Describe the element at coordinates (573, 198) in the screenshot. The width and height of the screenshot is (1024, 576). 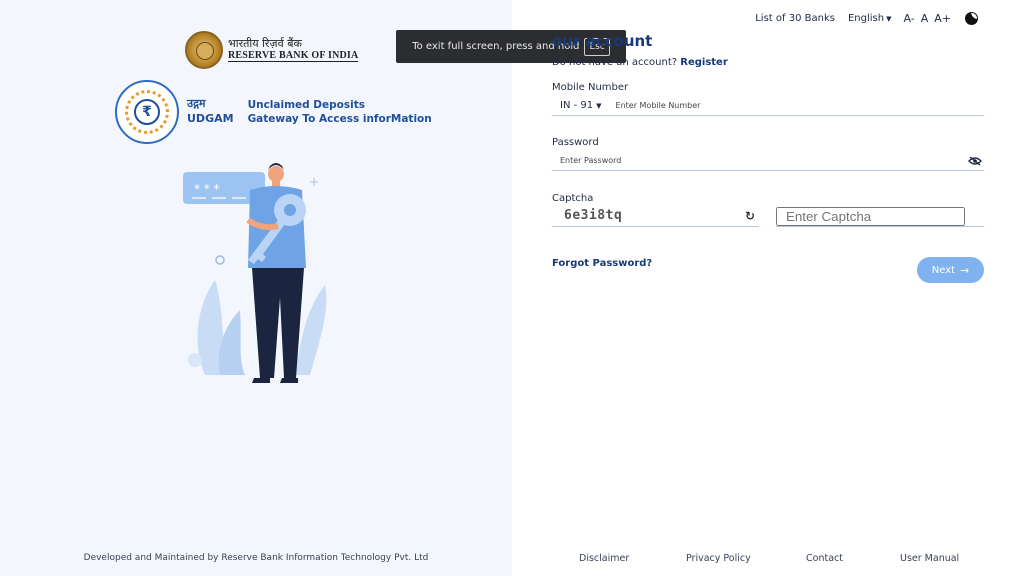
I see `captcha-label: Captcha` at that location.